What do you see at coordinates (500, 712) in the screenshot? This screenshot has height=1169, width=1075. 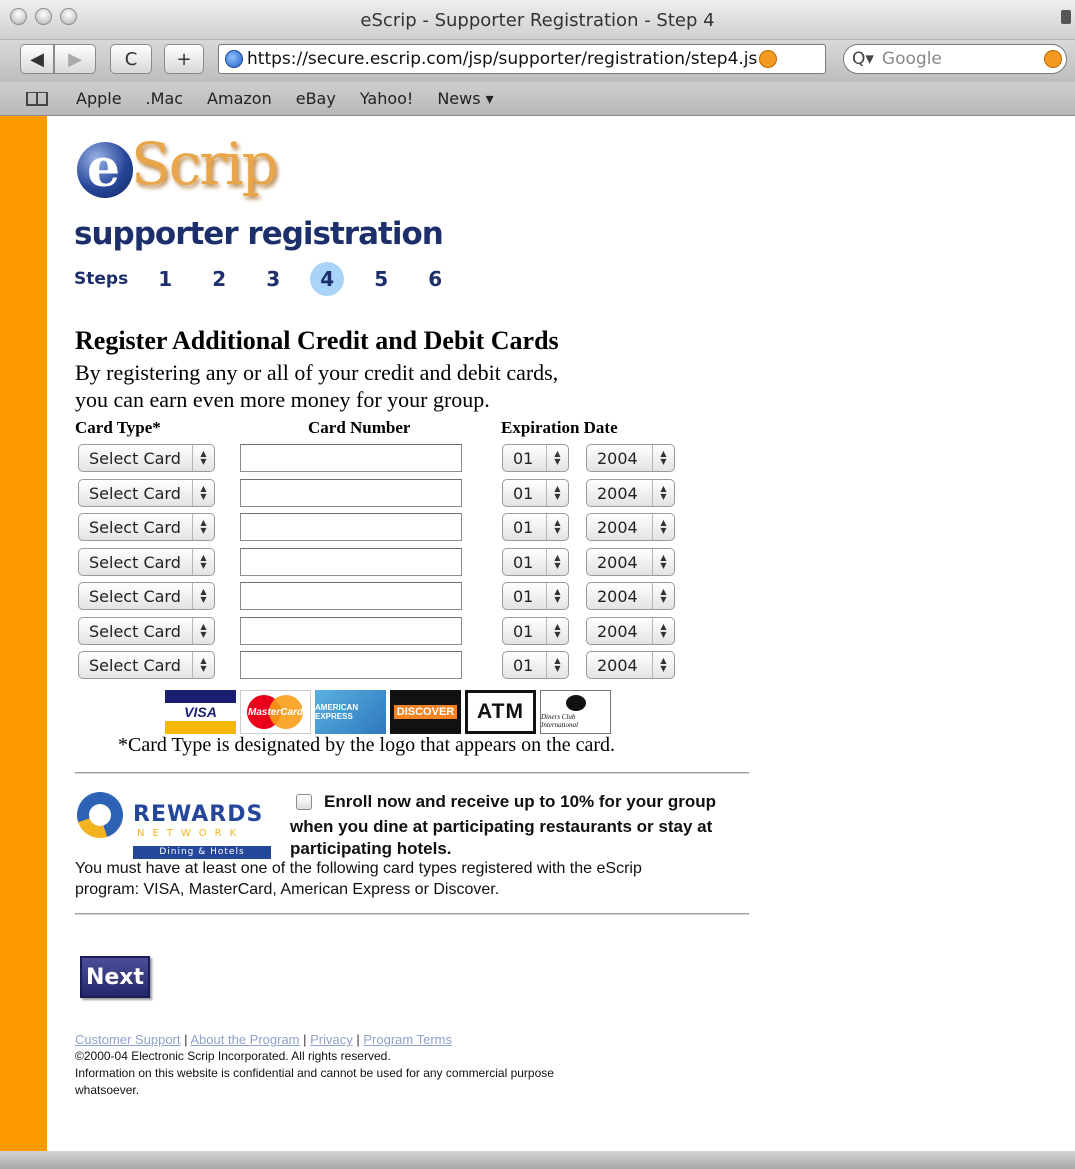 I see `atm-logo: ATM` at bounding box center [500, 712].